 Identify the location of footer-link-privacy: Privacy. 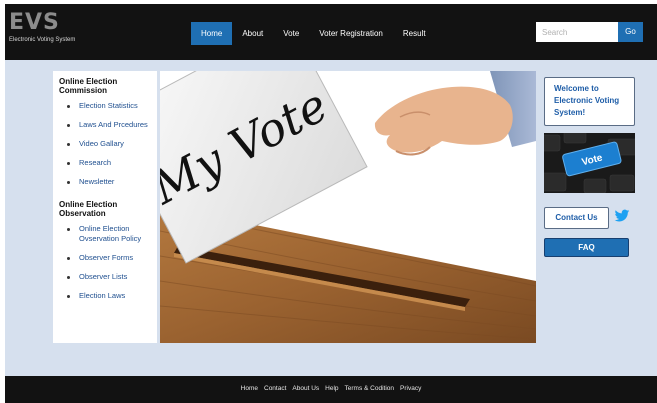
(410, 389).